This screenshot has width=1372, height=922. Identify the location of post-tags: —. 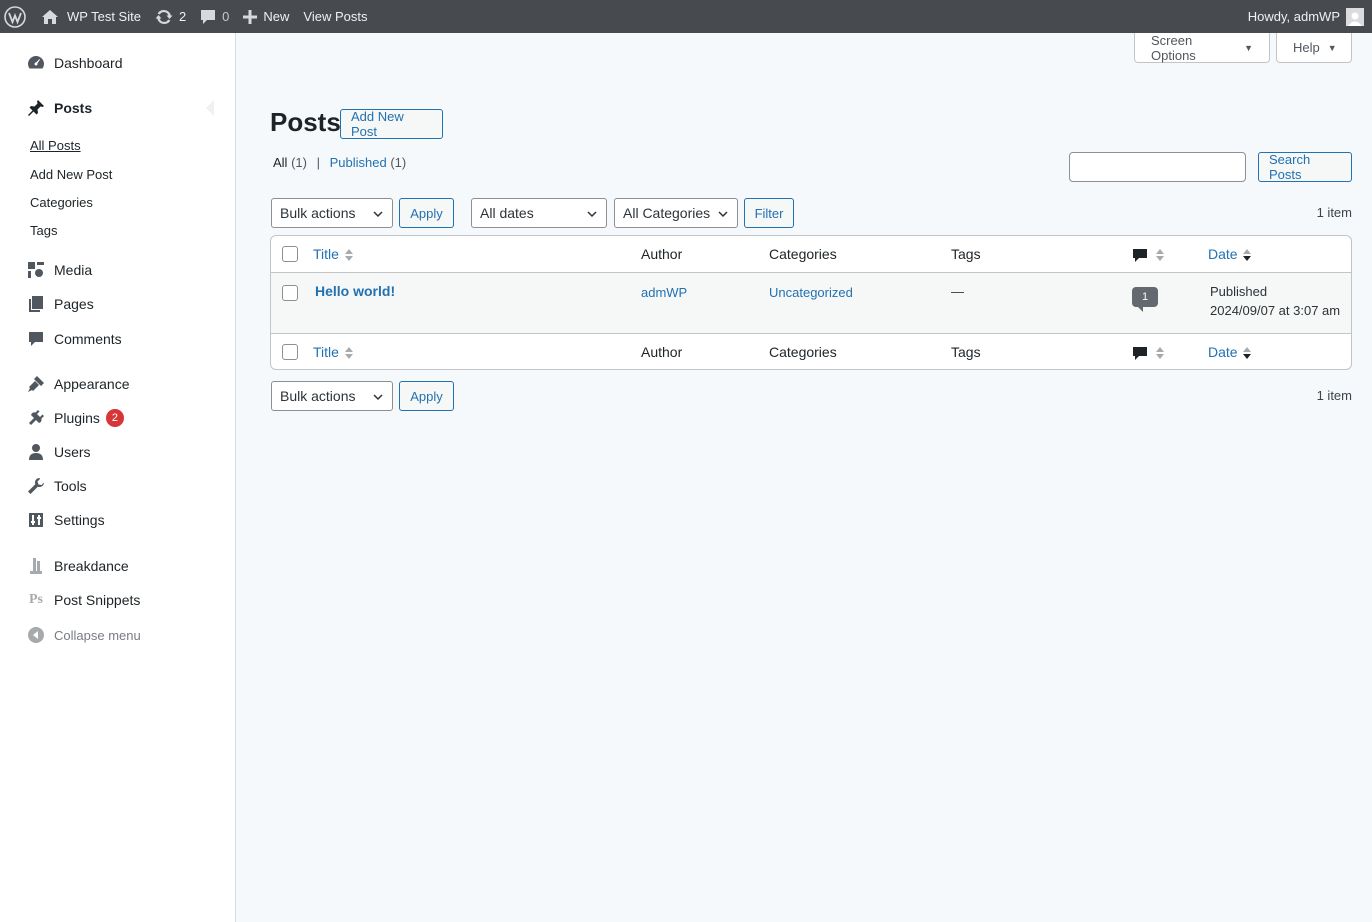
(957, 291).